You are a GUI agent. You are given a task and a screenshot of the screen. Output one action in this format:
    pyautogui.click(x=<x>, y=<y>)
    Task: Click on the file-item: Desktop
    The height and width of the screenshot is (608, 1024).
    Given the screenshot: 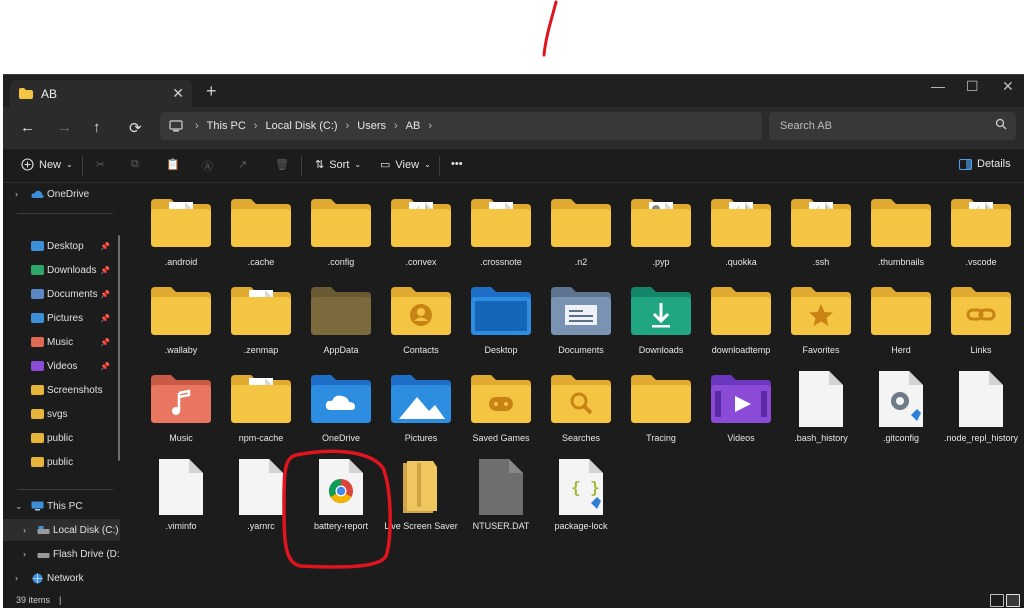 What is the action you would take?
    pyautogui.click(x=501, y=323)
    